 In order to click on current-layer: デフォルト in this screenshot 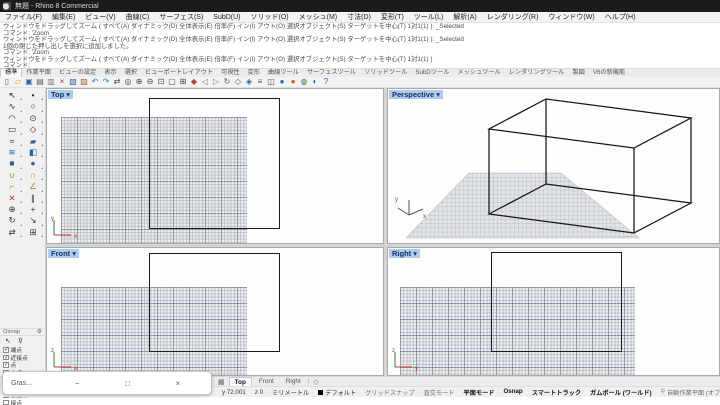, I will do `click(337, 392)`.